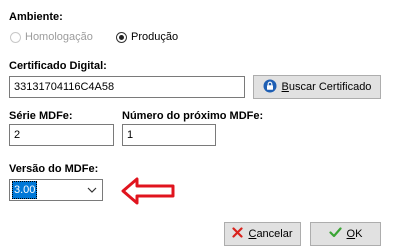 Image resolution: width=393 pixels, height=251 pixels. What do you see at coordinates (335, 234) in the screenshot?
I see `check-icon` at bounding box center [335, 234].